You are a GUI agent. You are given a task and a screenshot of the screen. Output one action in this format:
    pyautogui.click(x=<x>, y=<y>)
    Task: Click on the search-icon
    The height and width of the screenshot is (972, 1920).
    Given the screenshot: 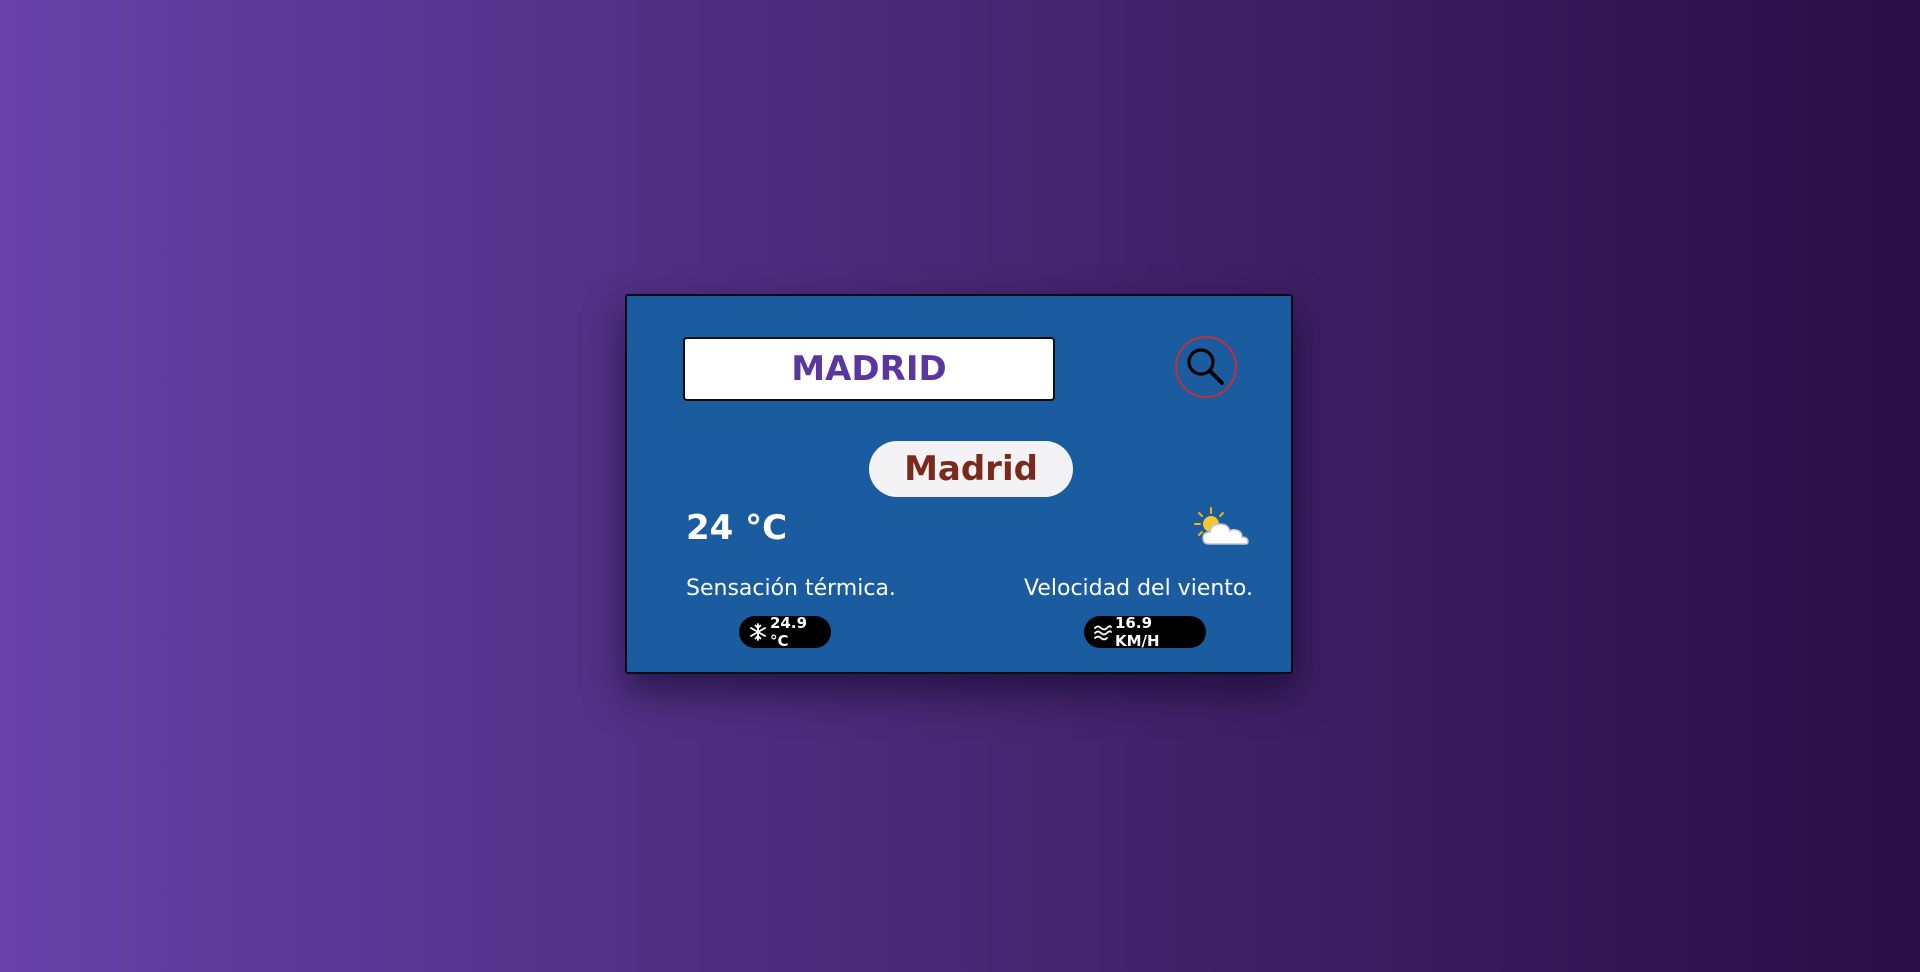 What is the action you would take?
    pyautogui.click(x=1205, y=366)
    